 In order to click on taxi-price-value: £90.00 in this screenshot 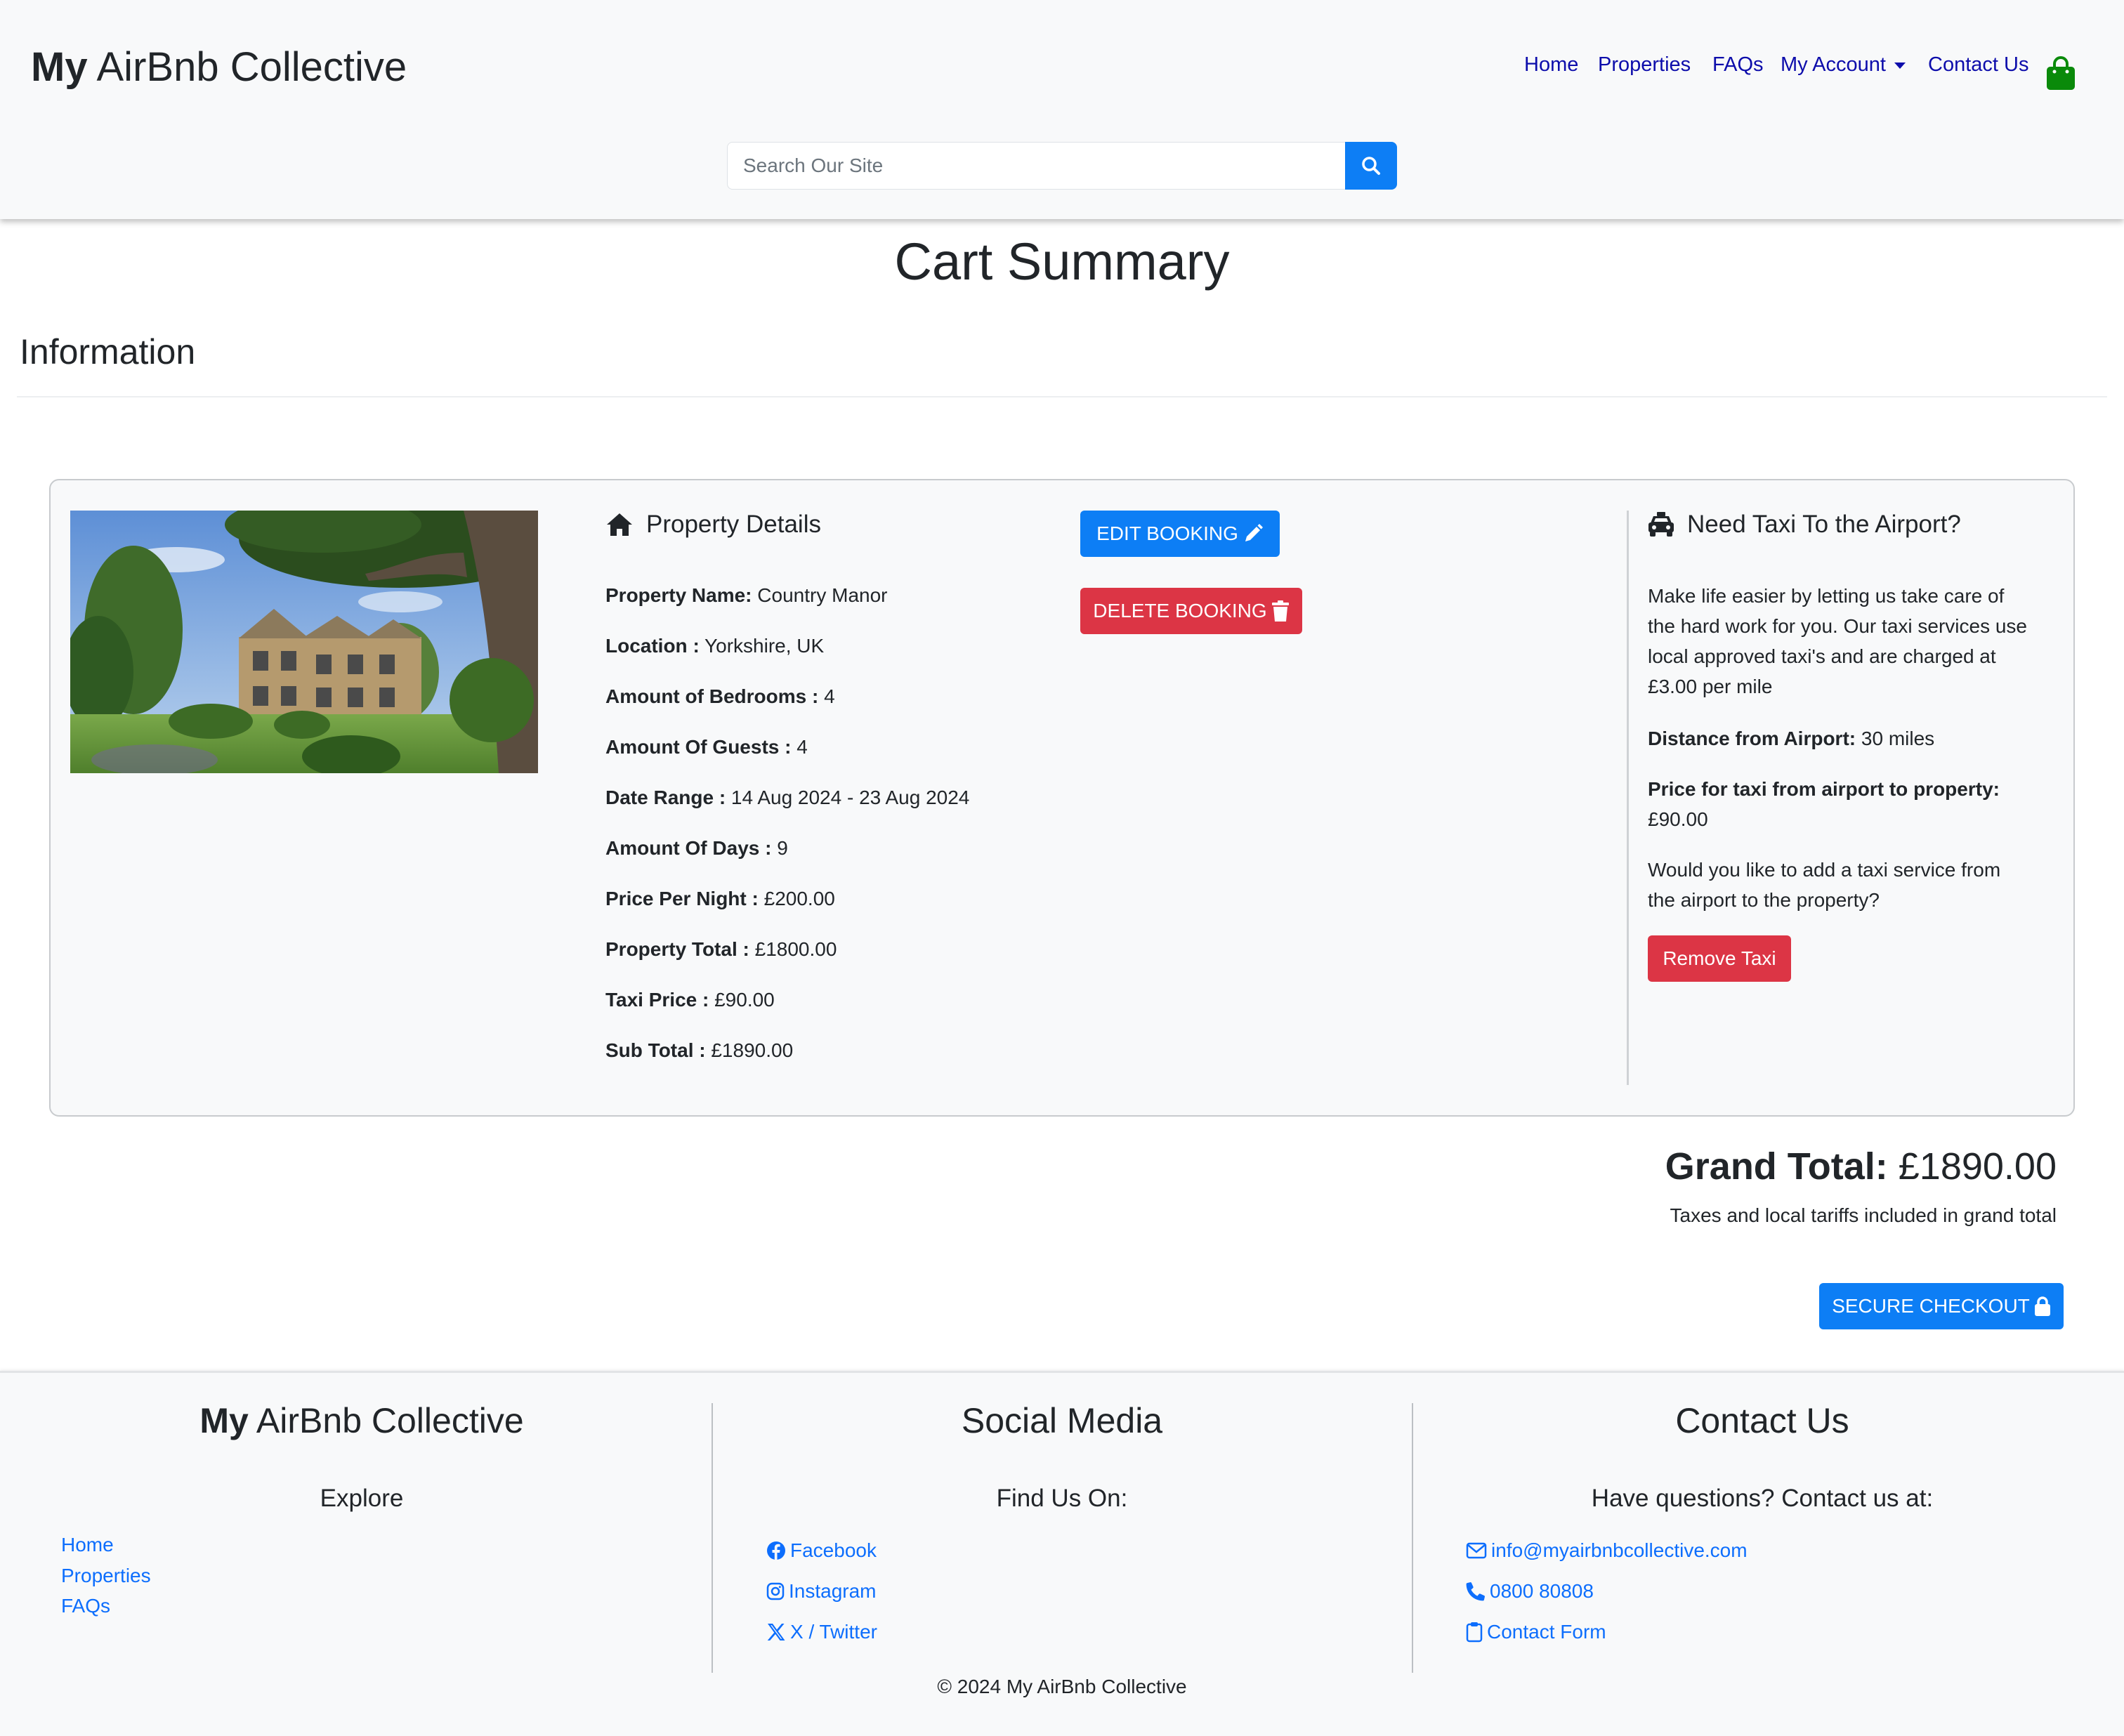, I will do `click(1678, 819)`.